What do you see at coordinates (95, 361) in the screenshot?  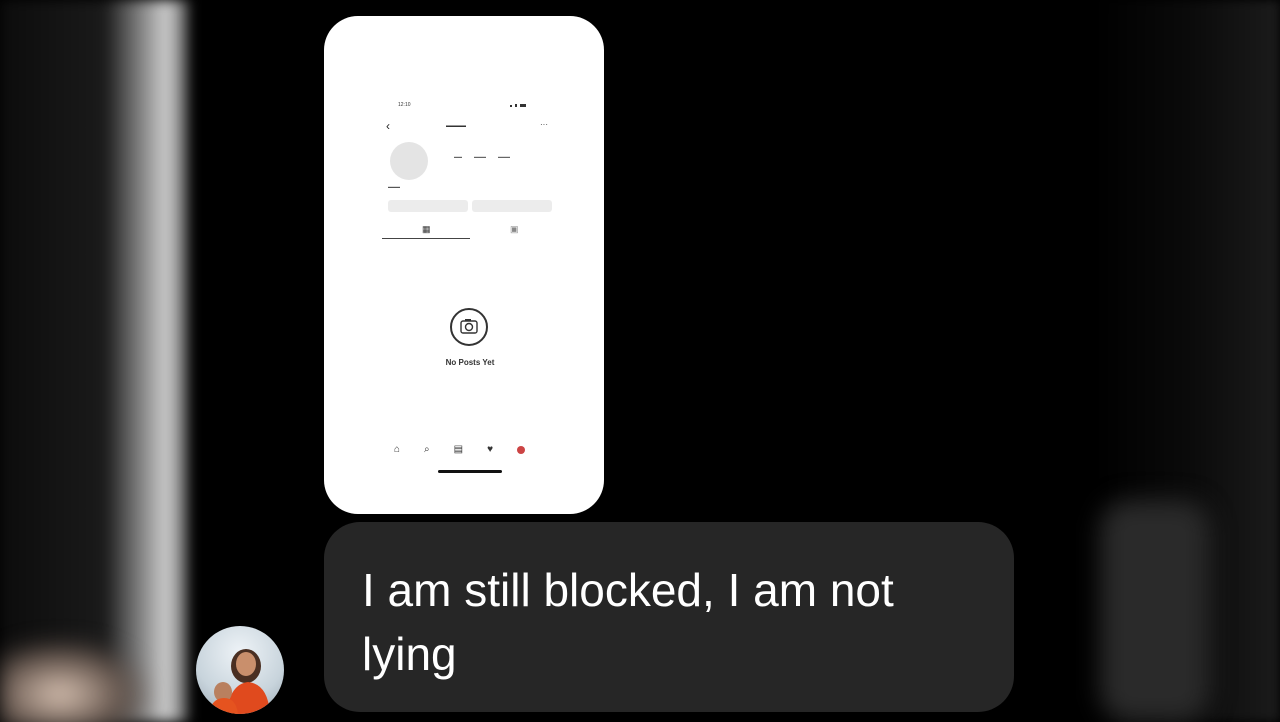 I see `blurred-left-panel` at bounding box center [95, 361].